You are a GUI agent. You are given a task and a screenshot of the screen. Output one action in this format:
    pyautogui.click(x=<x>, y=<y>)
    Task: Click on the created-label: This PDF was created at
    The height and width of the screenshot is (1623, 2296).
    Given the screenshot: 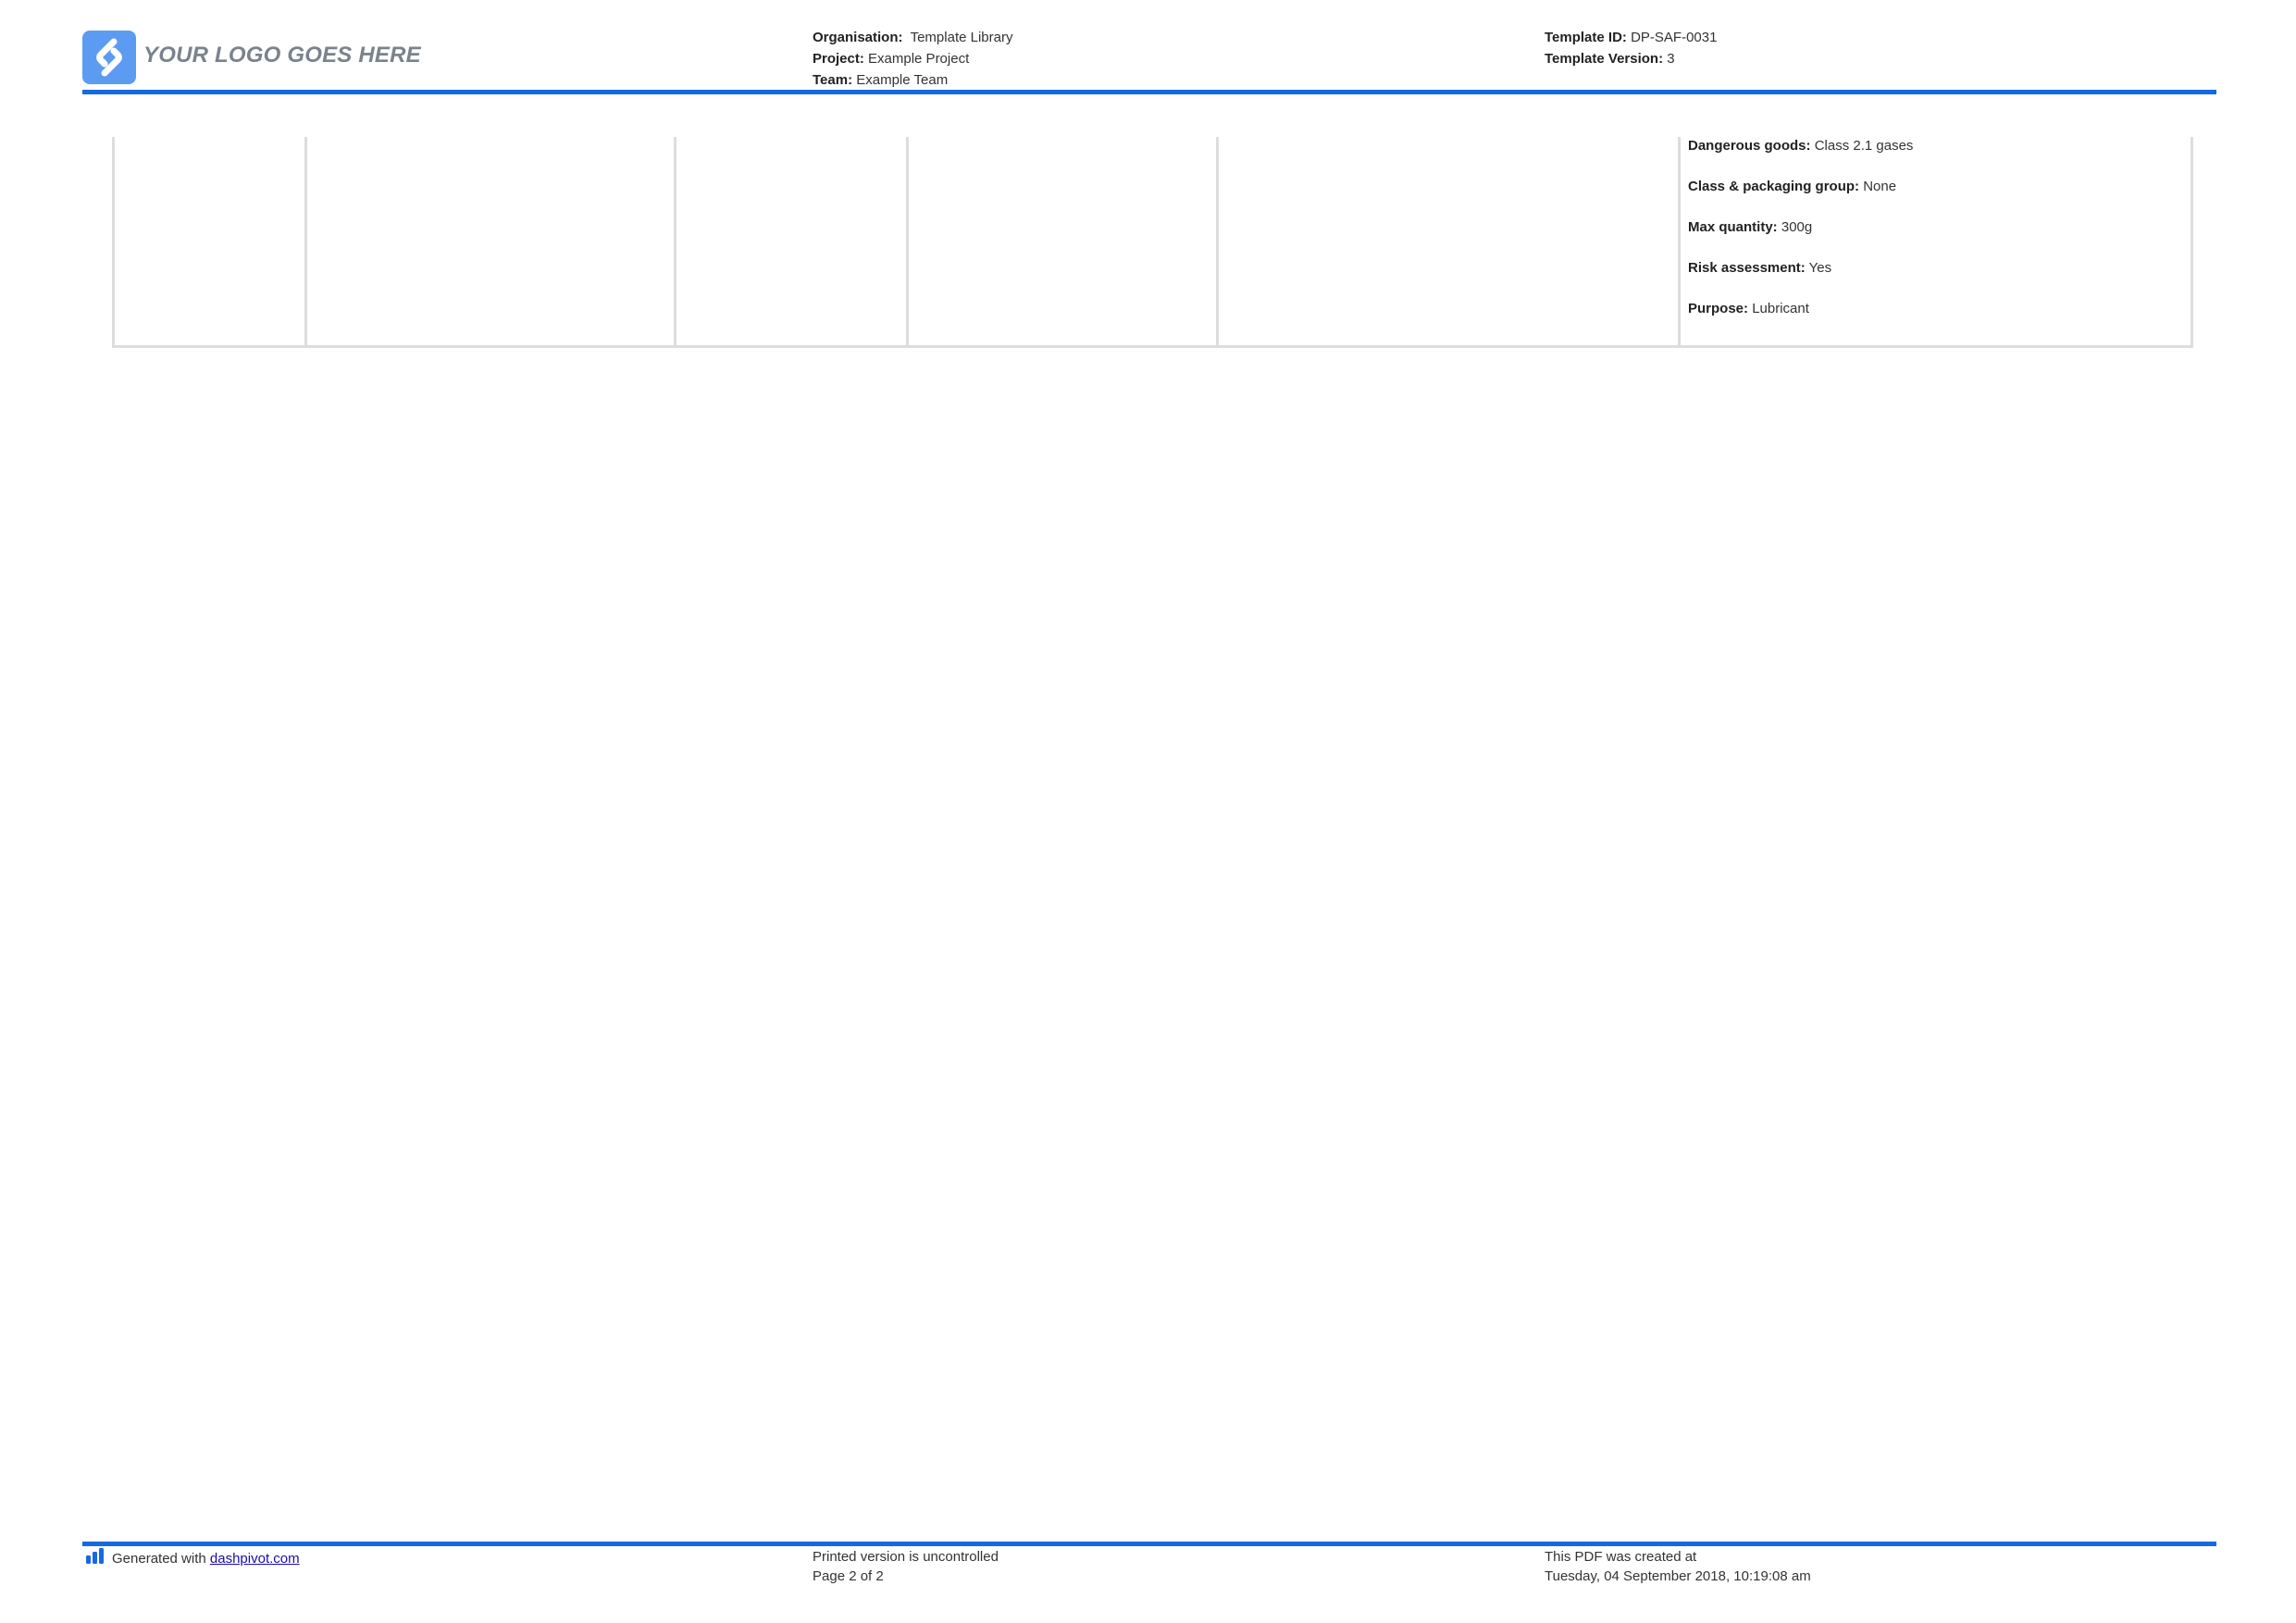 What is the action you would take?
    pyautogui.click(x=1621, y=1557)
    